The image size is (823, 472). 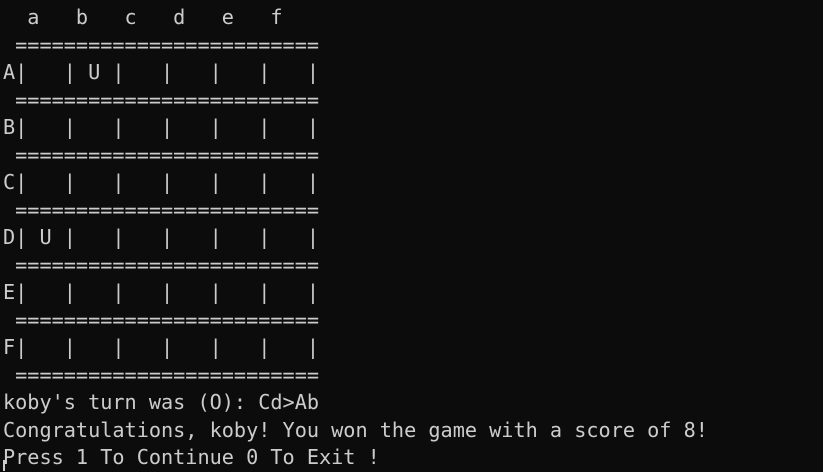 I want to click on turn-message: koby's turn was (O): Cd>Ab, so click(x=161, y=402).